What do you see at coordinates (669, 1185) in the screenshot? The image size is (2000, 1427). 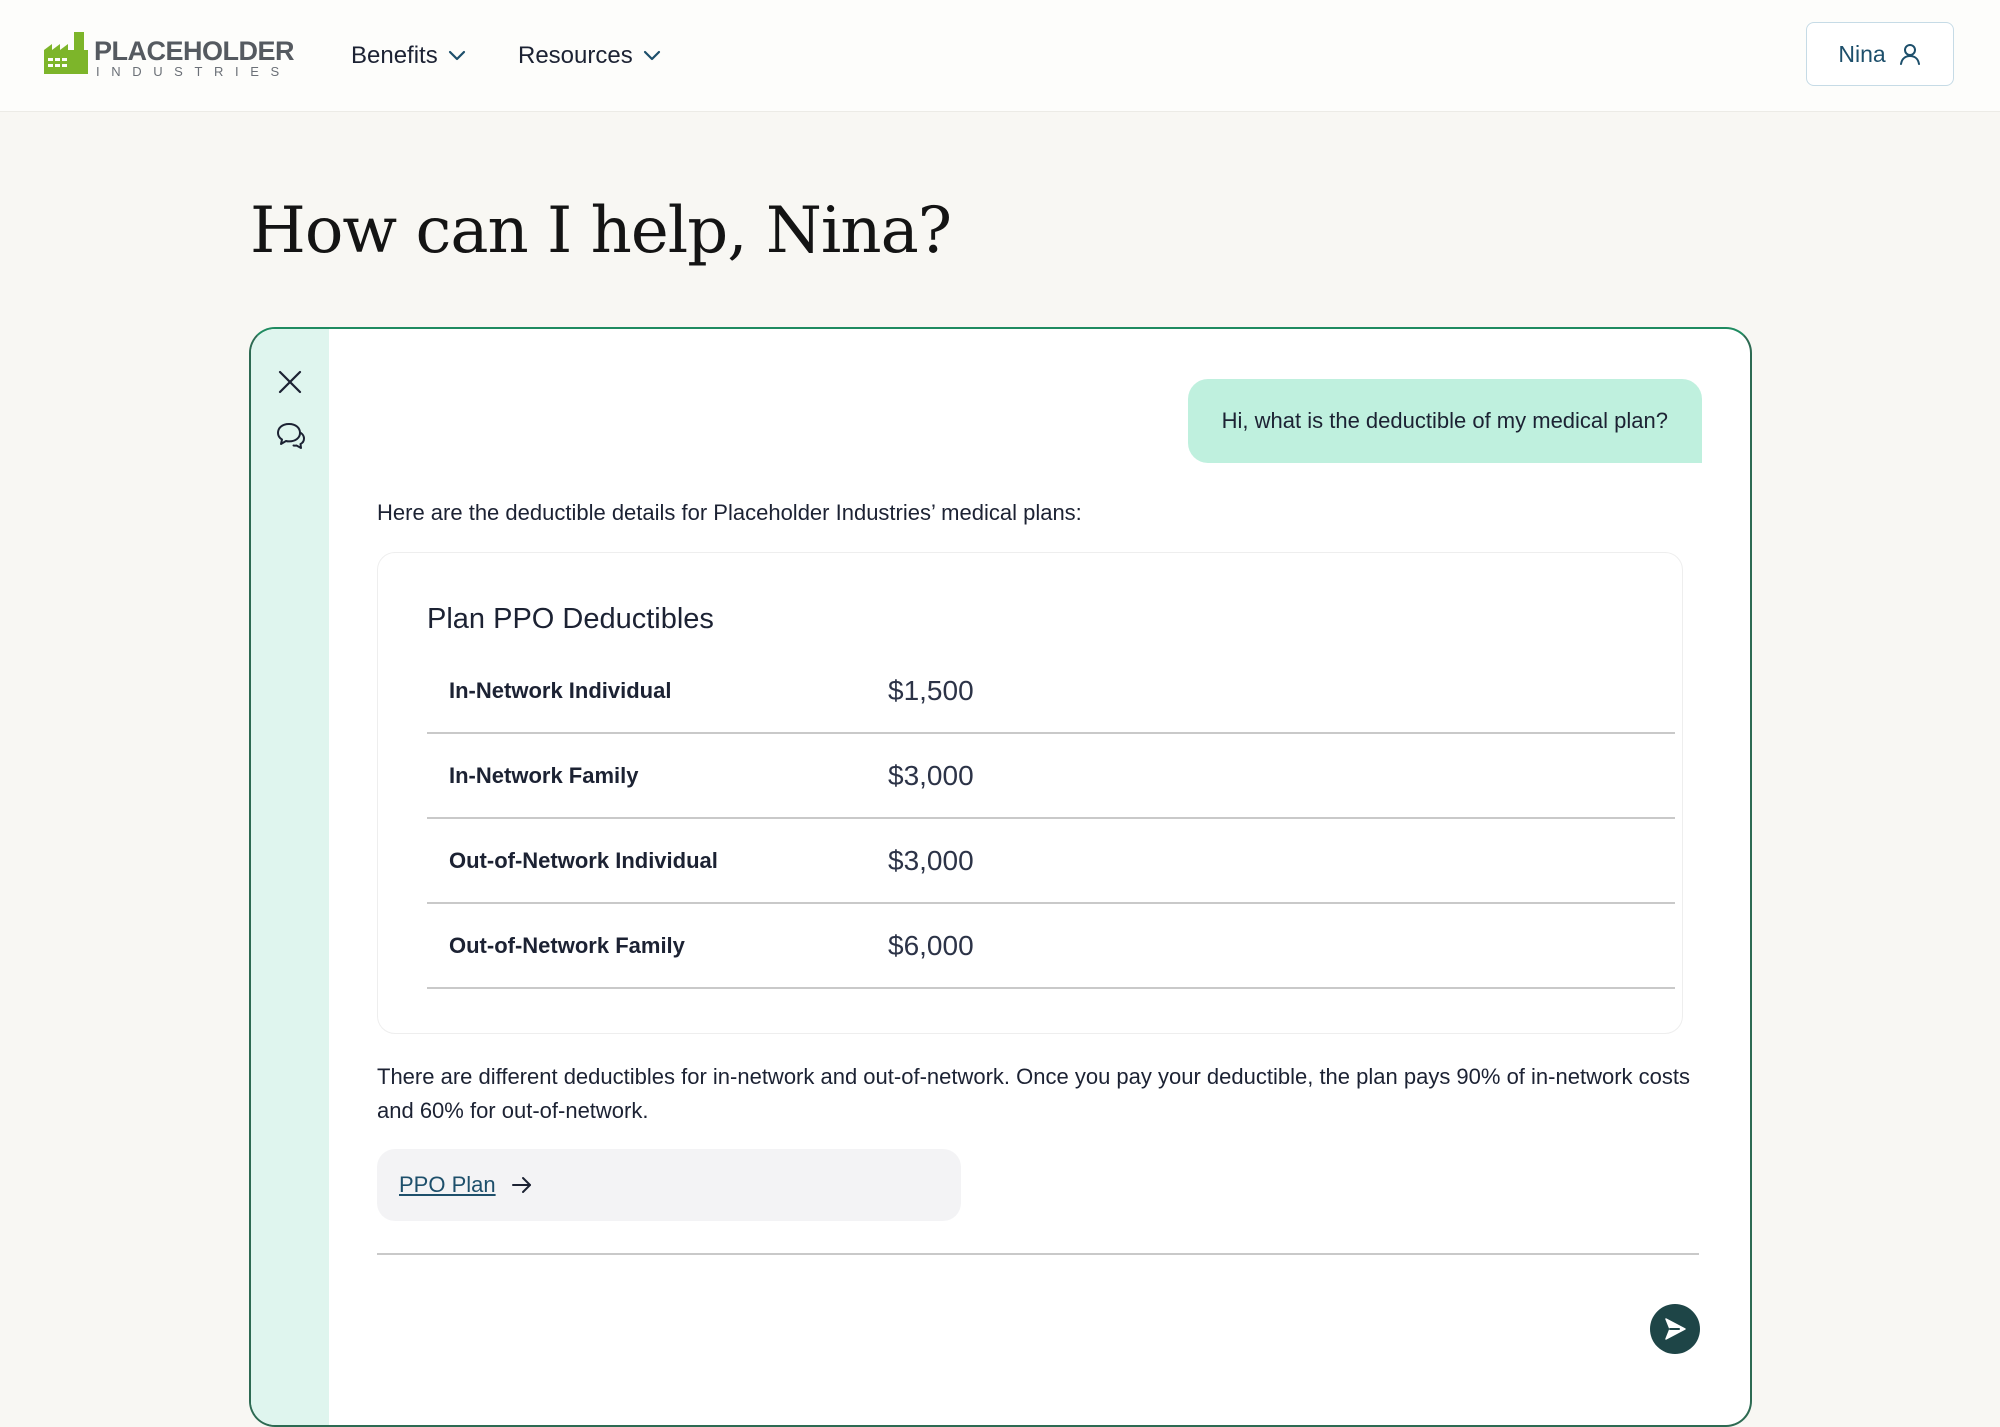 I see `ppo-plan-link-chip: PPO Plan` at bounding box center [669, 1185].